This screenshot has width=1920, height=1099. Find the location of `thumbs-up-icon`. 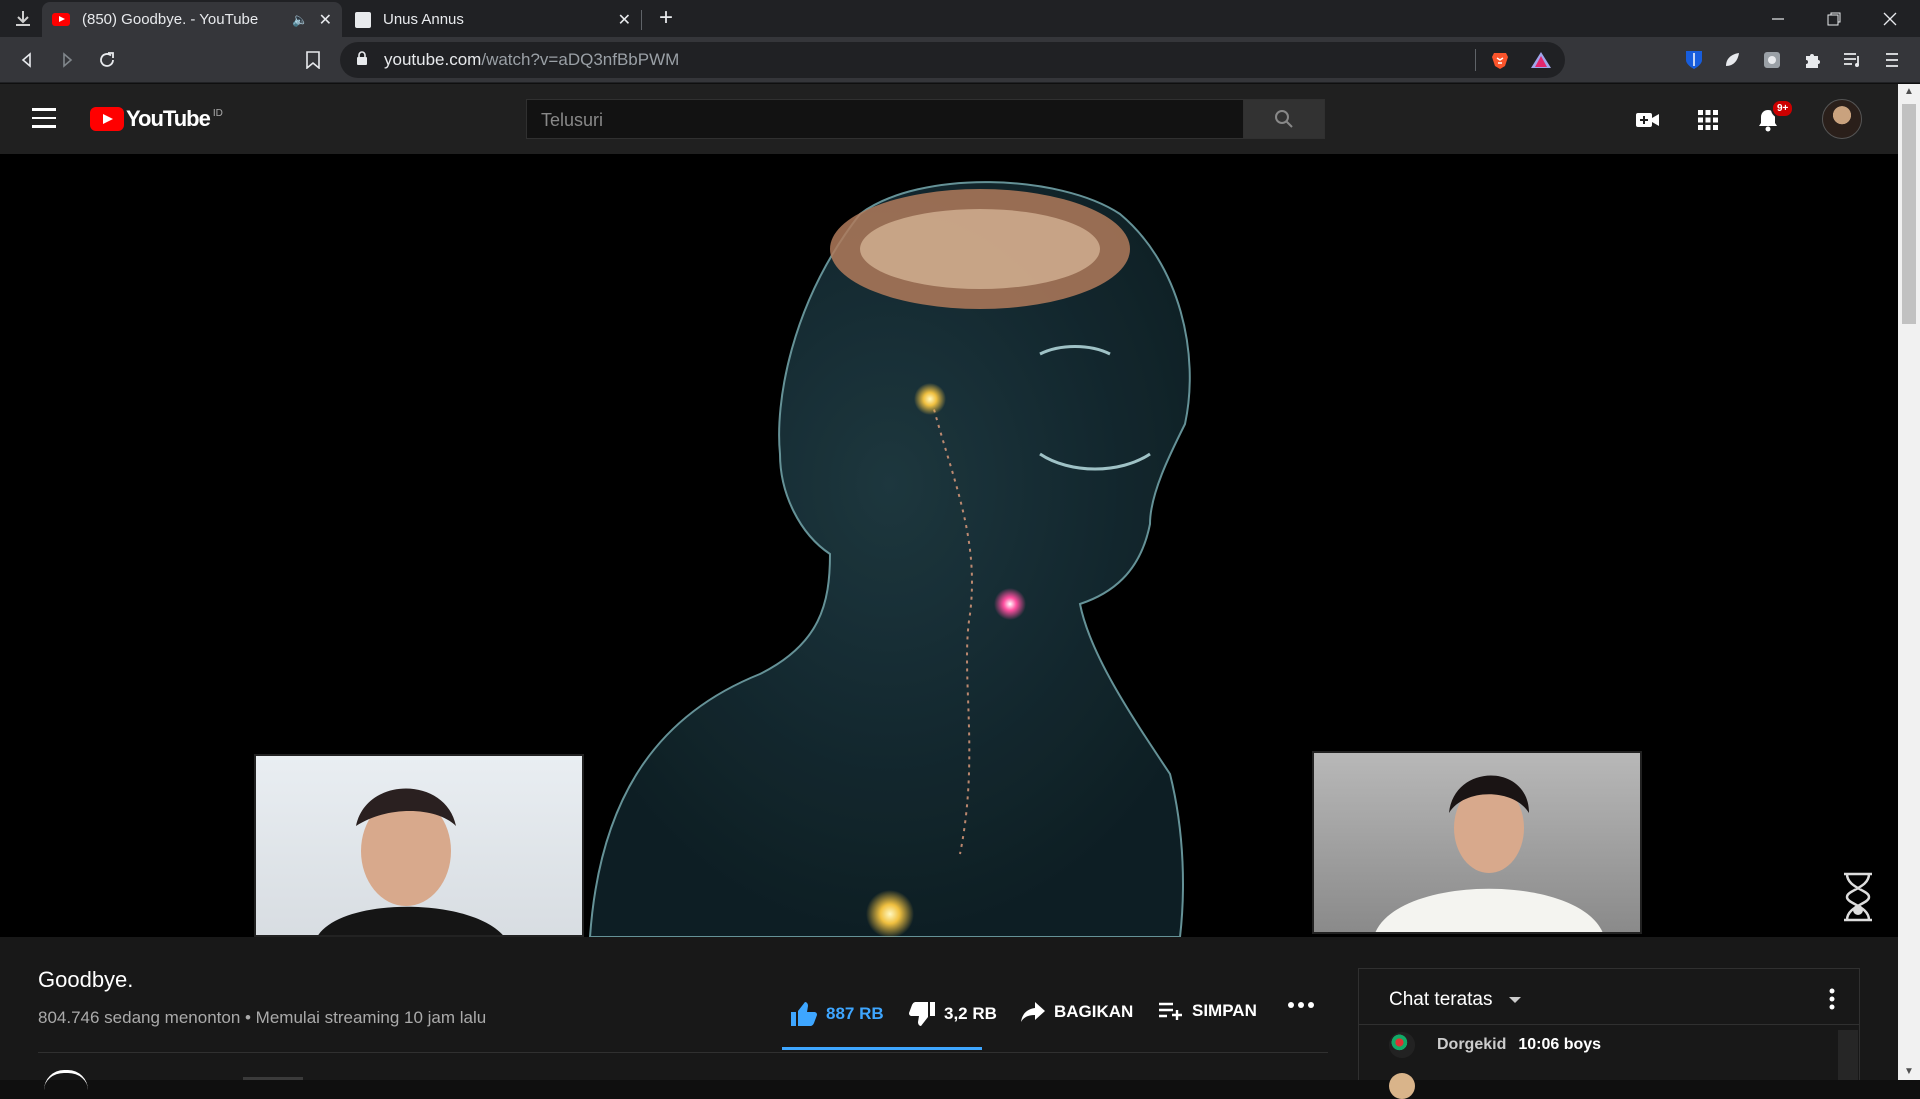

thumbs-up-icon is located at coordinates (804, 1014).